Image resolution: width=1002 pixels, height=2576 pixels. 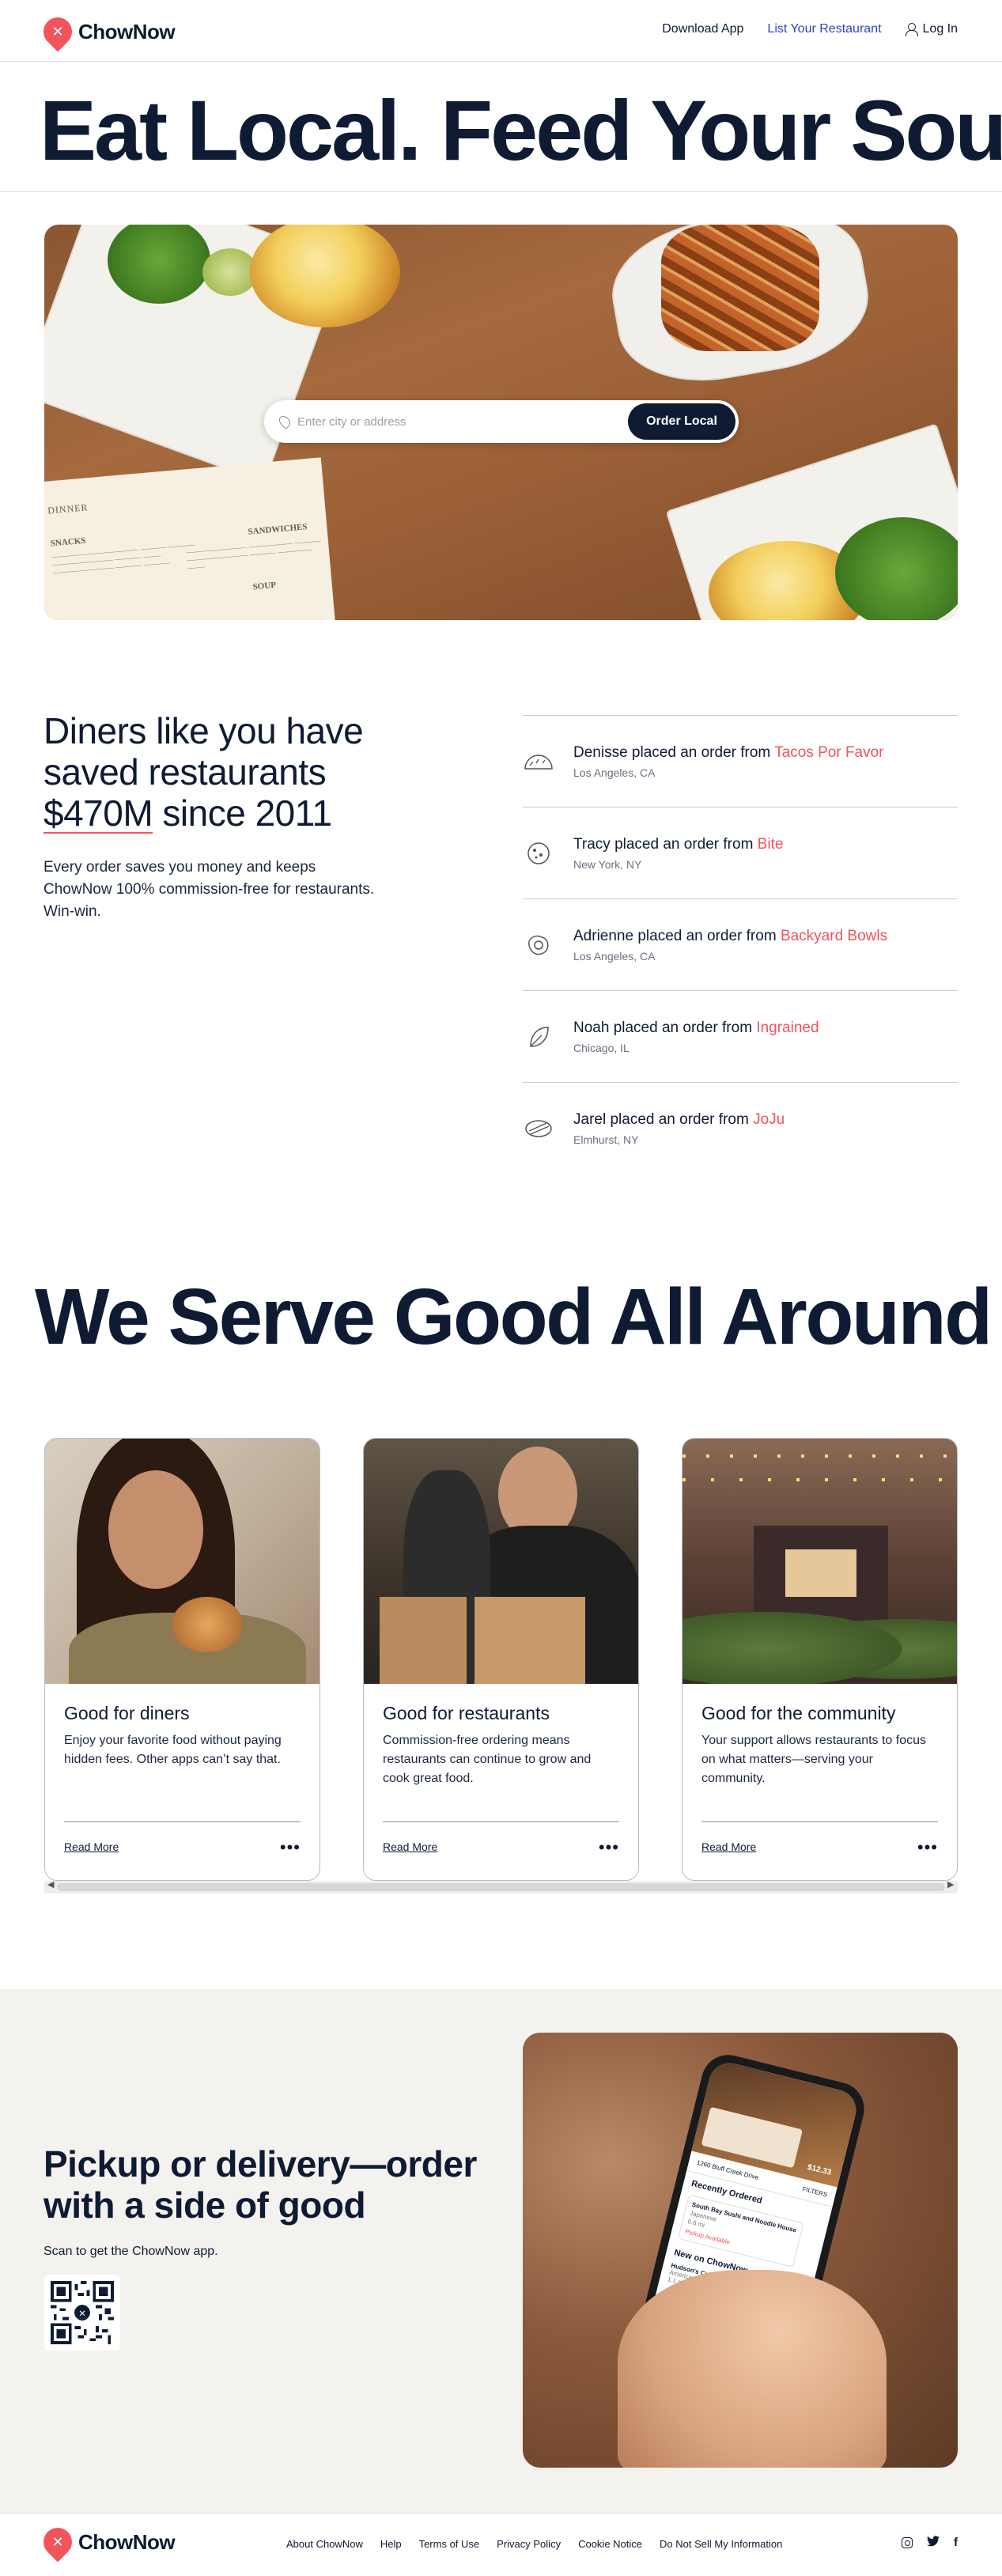 What do you see at coordinates (501, 192) in the screenshot?
I see `hero-divider` at bounding box center [501, 192].